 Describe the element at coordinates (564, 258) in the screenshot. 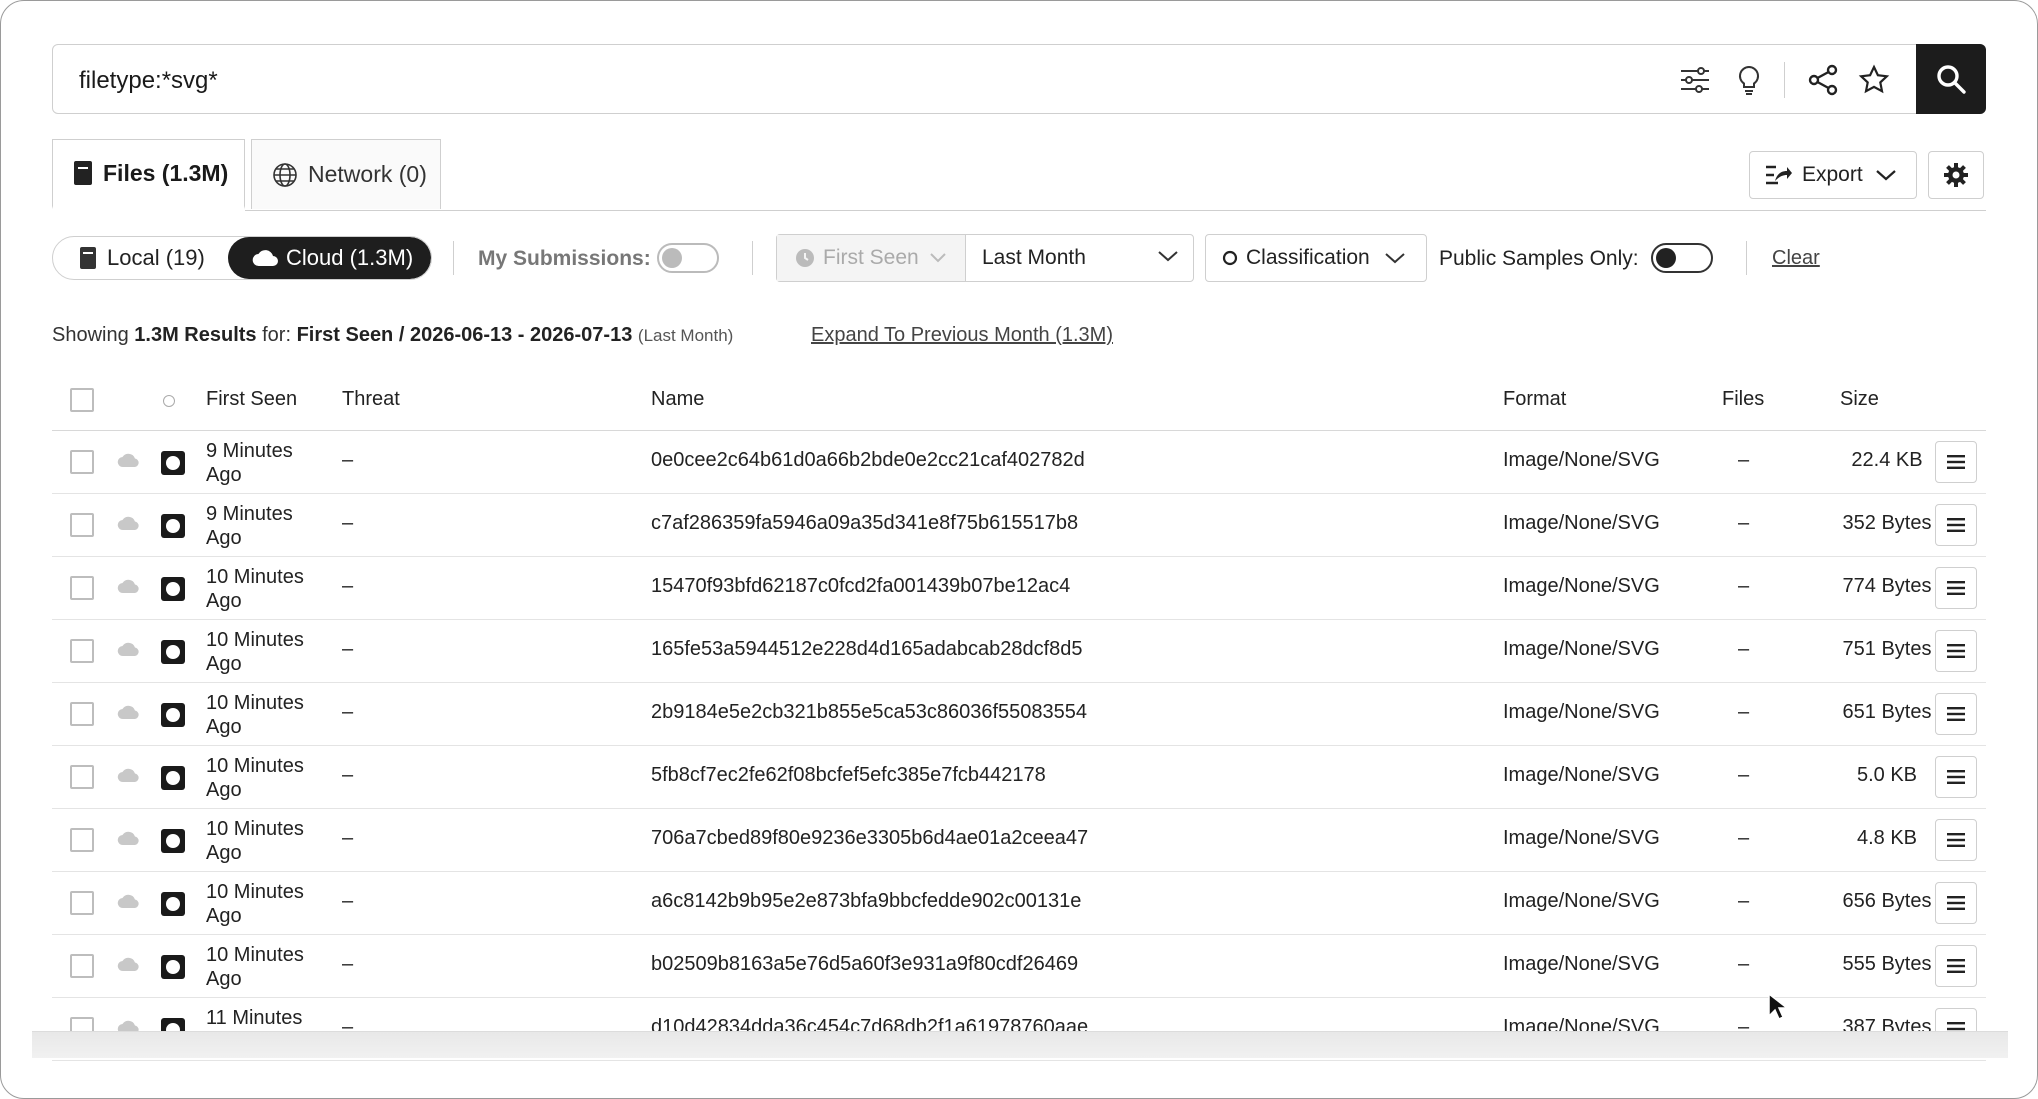

I see `my-submissions-label: My Submissions:` at that location.